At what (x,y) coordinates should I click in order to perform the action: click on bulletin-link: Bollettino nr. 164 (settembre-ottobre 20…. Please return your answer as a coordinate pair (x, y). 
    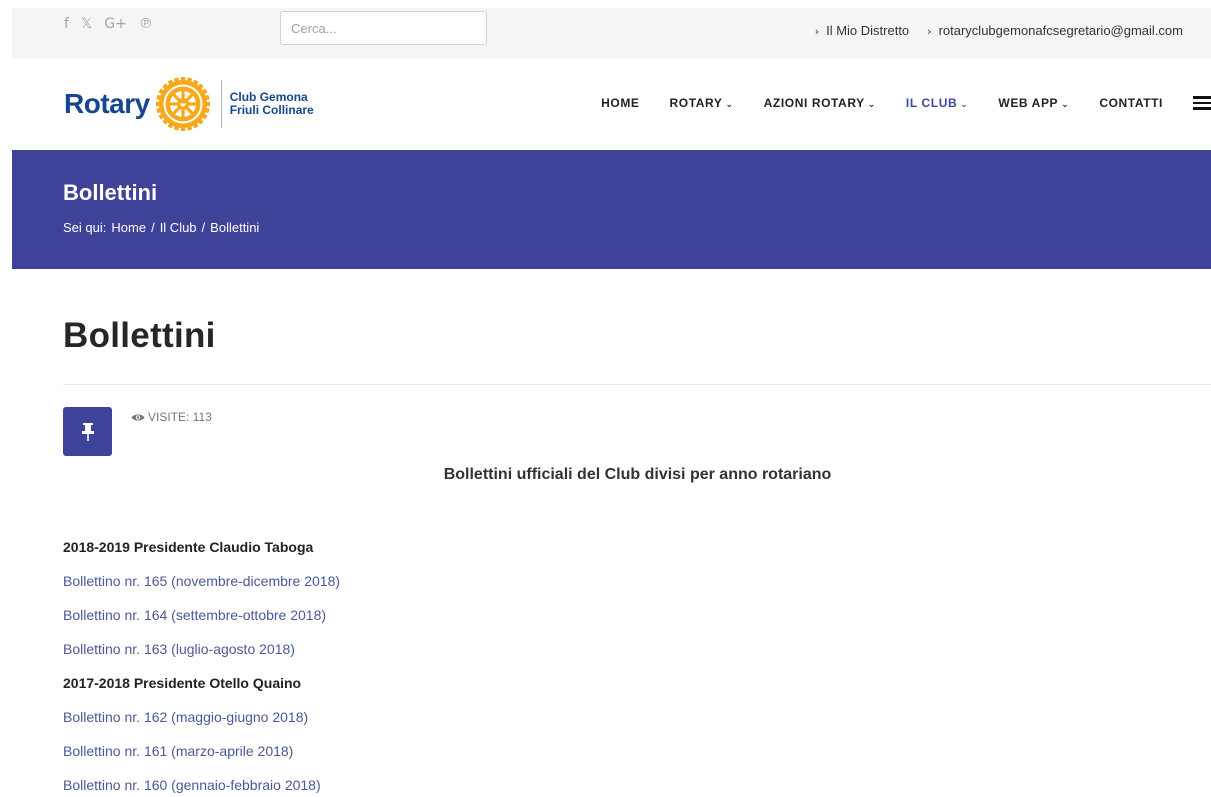
    Looking at the image, I should click on (194, 615).